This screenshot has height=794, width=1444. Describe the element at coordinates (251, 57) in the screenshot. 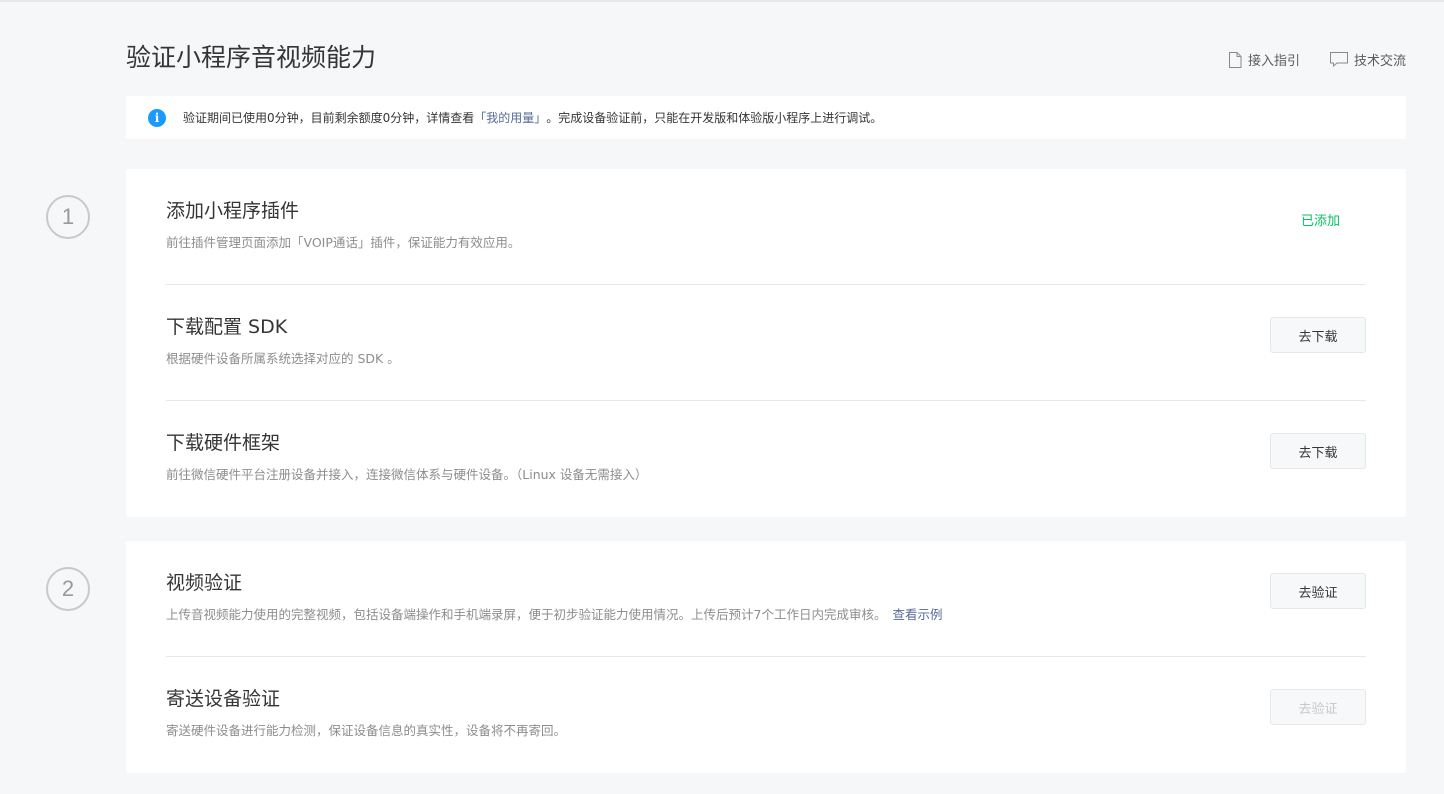

I see `page-title: 验证小程序音视频能力` at that location.